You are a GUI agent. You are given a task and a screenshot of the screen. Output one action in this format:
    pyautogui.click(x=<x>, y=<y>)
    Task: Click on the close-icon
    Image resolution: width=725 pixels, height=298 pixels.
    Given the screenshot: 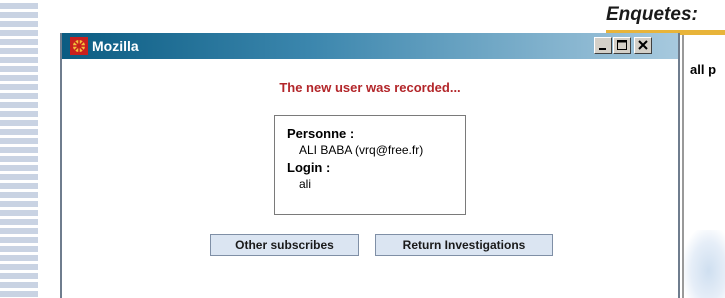 What is the action you would take?
    pyautogui.click(x=643, y=45)
    